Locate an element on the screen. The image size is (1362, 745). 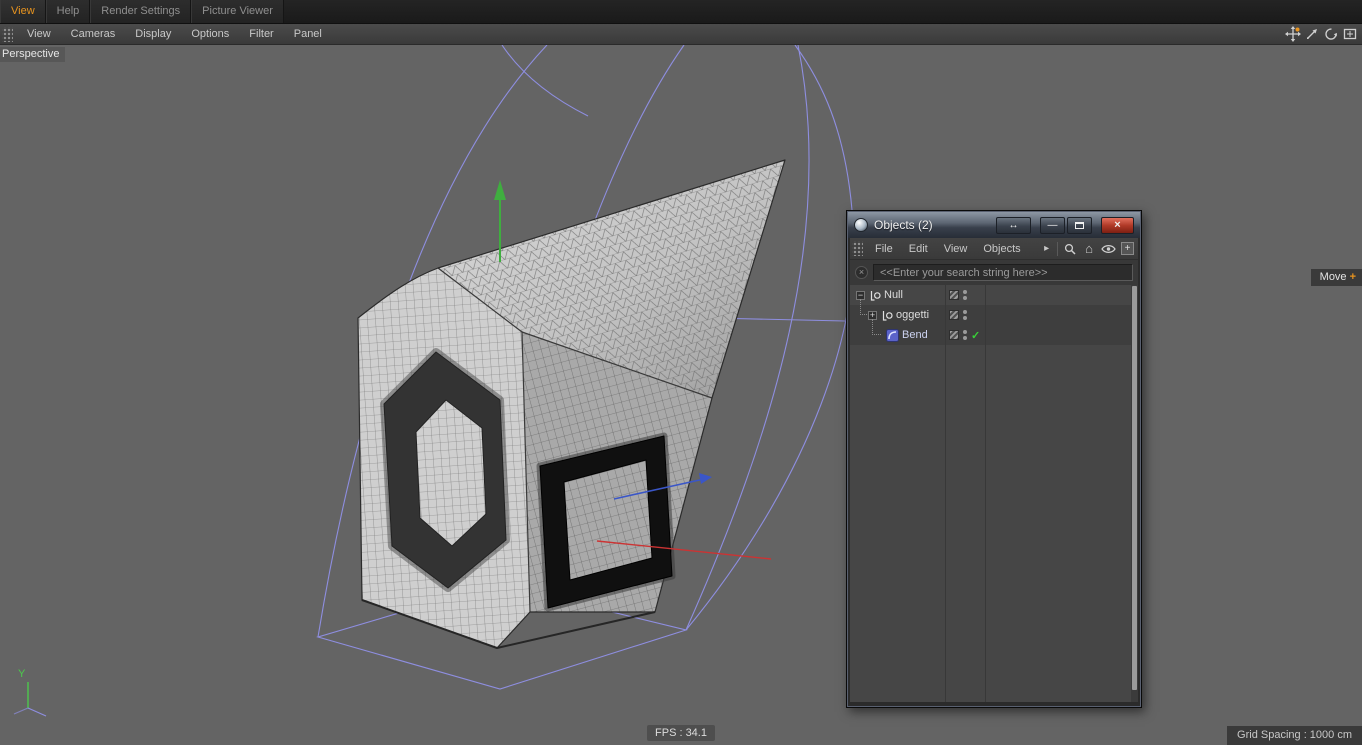
home-icon: ⌂ is located at coordinates (1089, 248).